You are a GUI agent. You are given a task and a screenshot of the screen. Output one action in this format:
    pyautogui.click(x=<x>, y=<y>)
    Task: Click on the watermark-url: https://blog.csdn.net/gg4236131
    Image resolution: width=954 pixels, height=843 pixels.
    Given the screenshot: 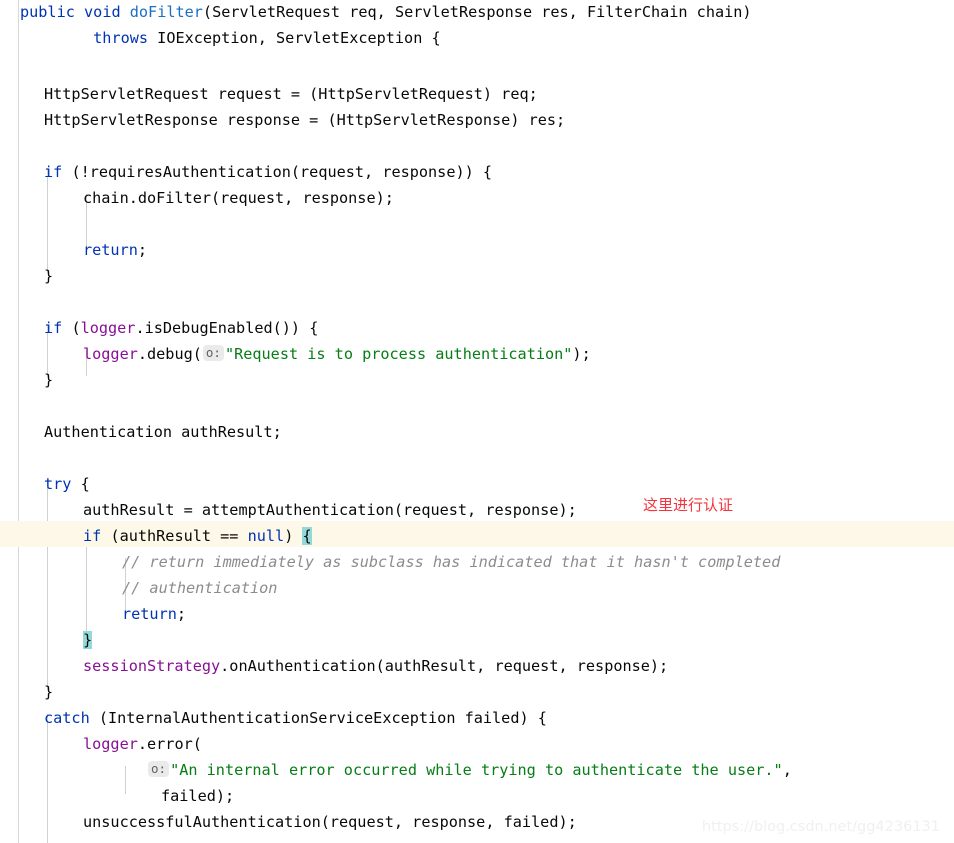 What is the action you would take?
    pyautogui.click(x=820, y=827)
    